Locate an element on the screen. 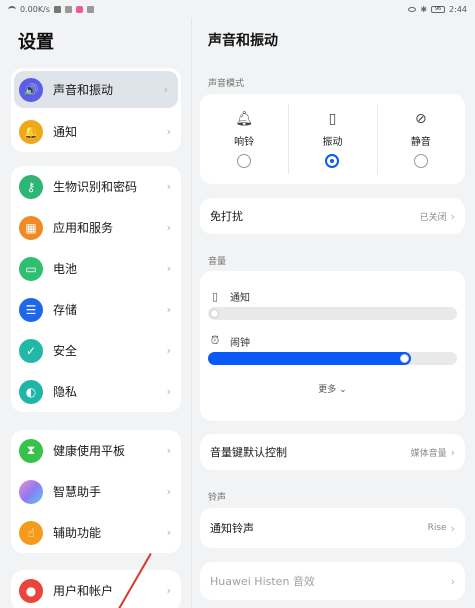 This screenshot has height=608, width=475. sidebar-item-label: 用户和帐户 is located at coordinates (83, 591).